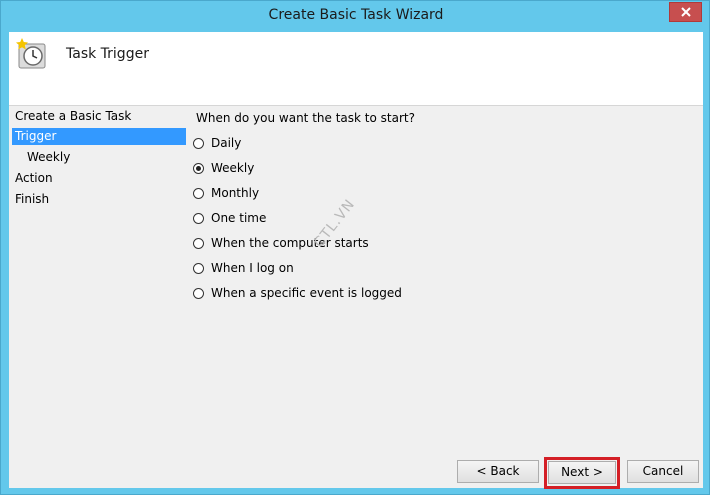  I want to click on radio-log-on: When I log on, so click(243, 268).